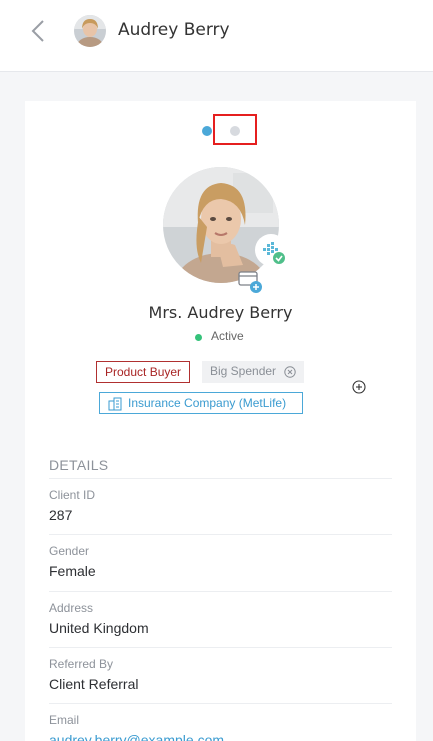 Image resolution: width=433 pixels, height=741 pixels. I want to click on field-label-email: Email, so click(64, 720).